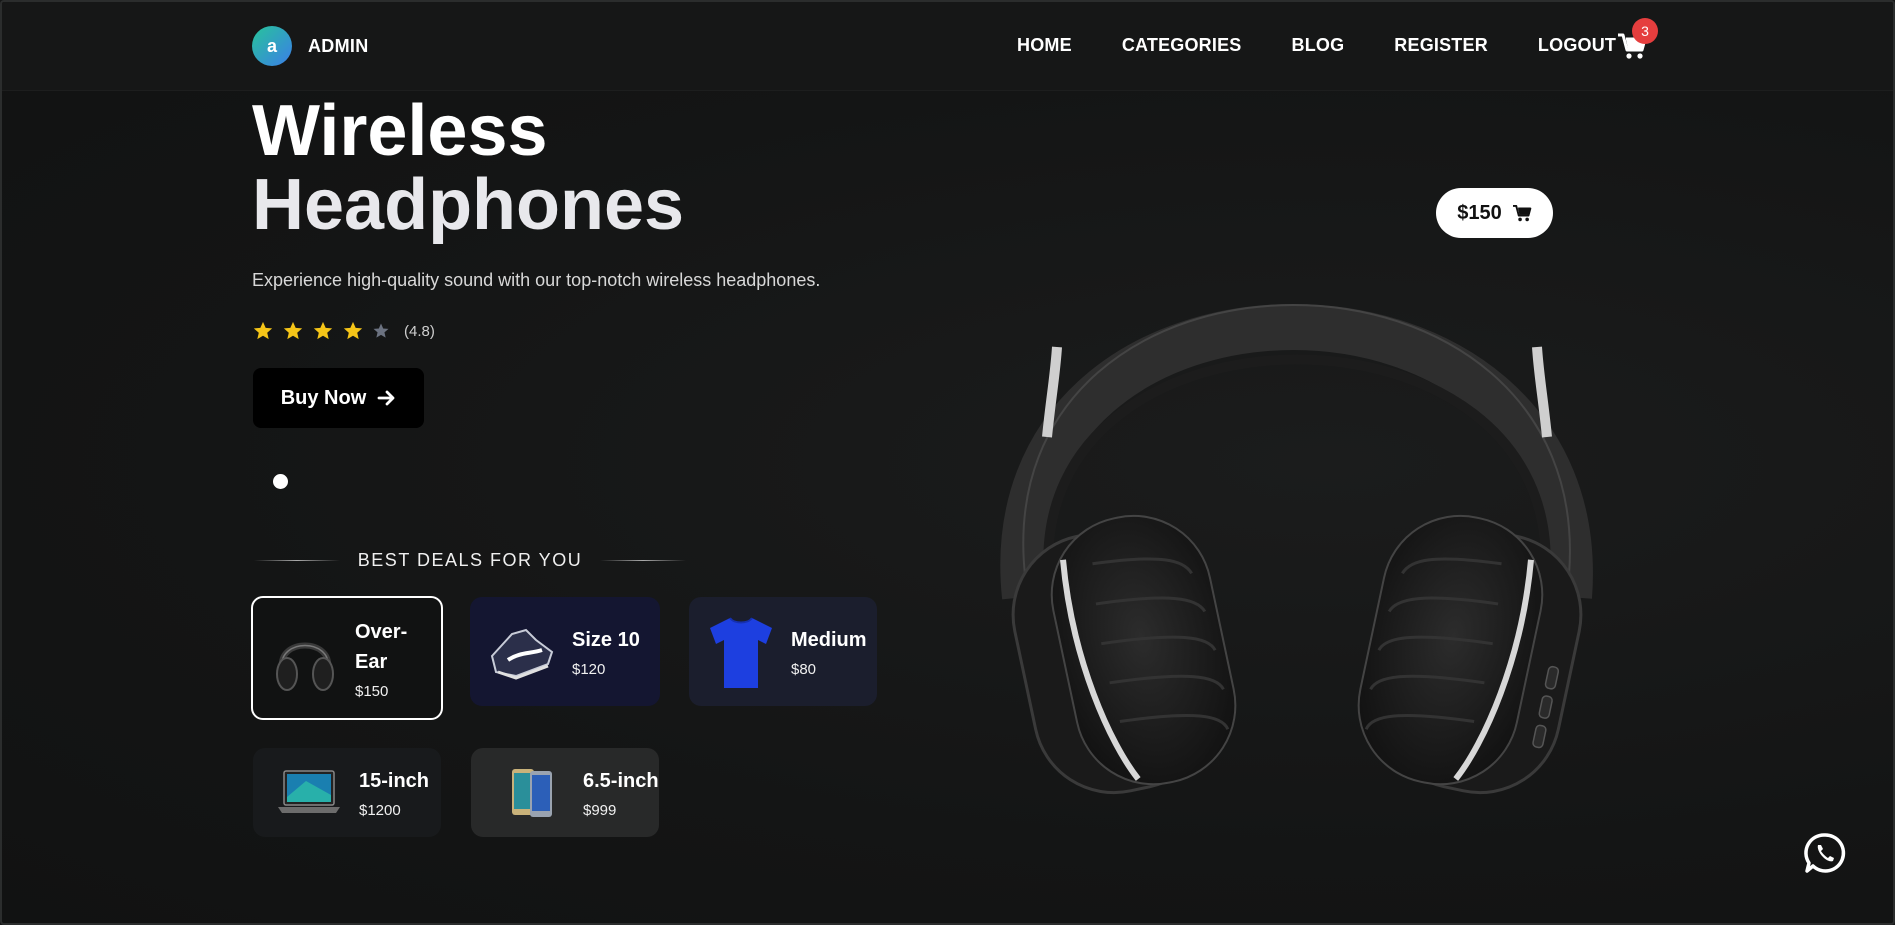  What do you see at coordinates (741, 652) in the screenshot?
I see `tshirt-thumbnail` at bounding box center [741, 652].